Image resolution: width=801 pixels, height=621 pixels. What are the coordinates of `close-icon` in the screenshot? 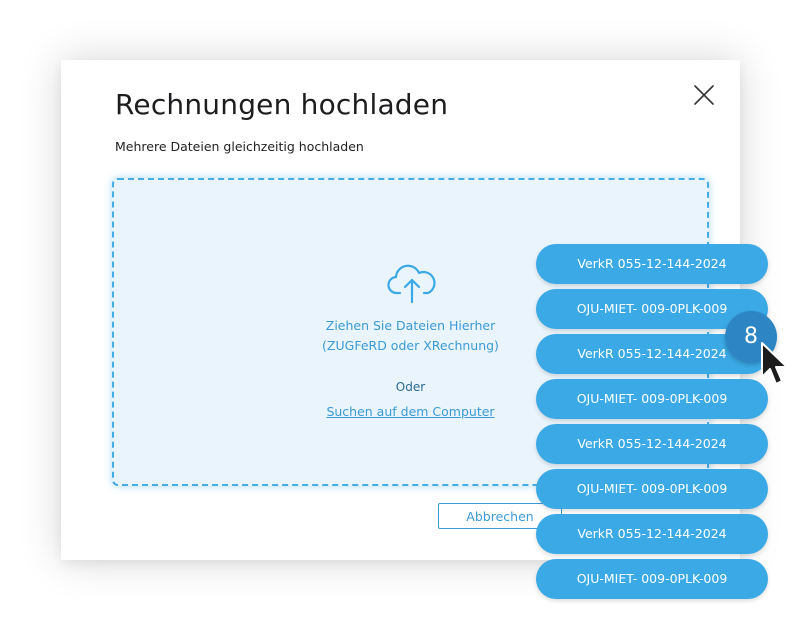 It's located at (704, 95).